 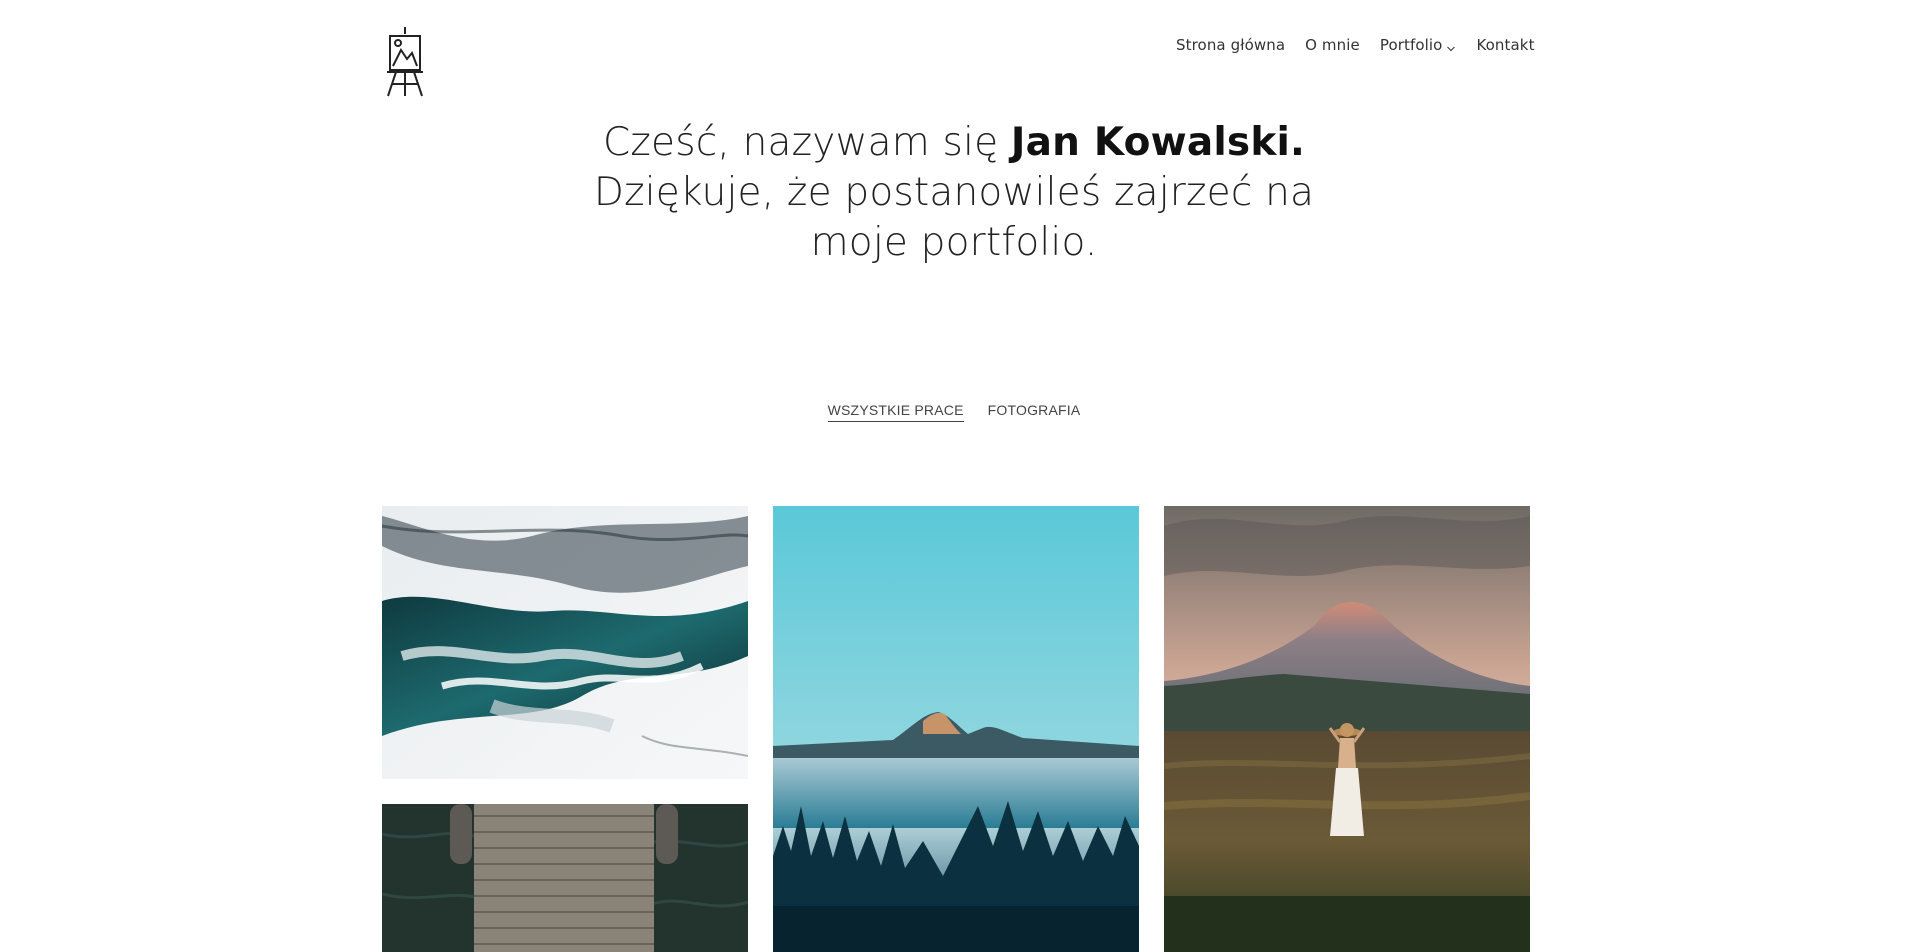 I want to click on hero-line-2: Dziękuje, że postanowileś zajrzeć na, so click(x=954, y=192).